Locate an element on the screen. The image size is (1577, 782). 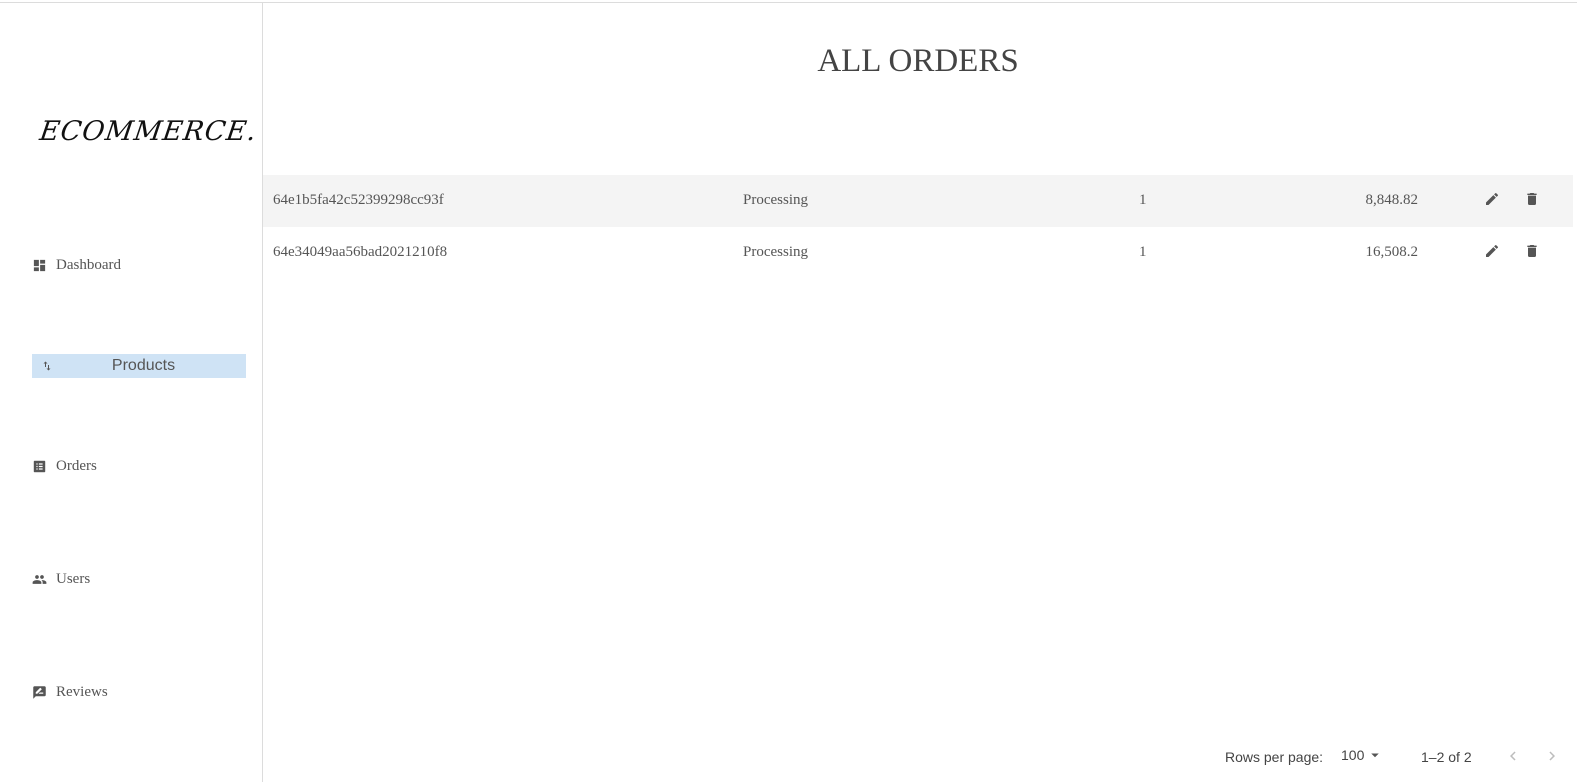
sidebar-item-users: Users is located at coordinates (61, 579).